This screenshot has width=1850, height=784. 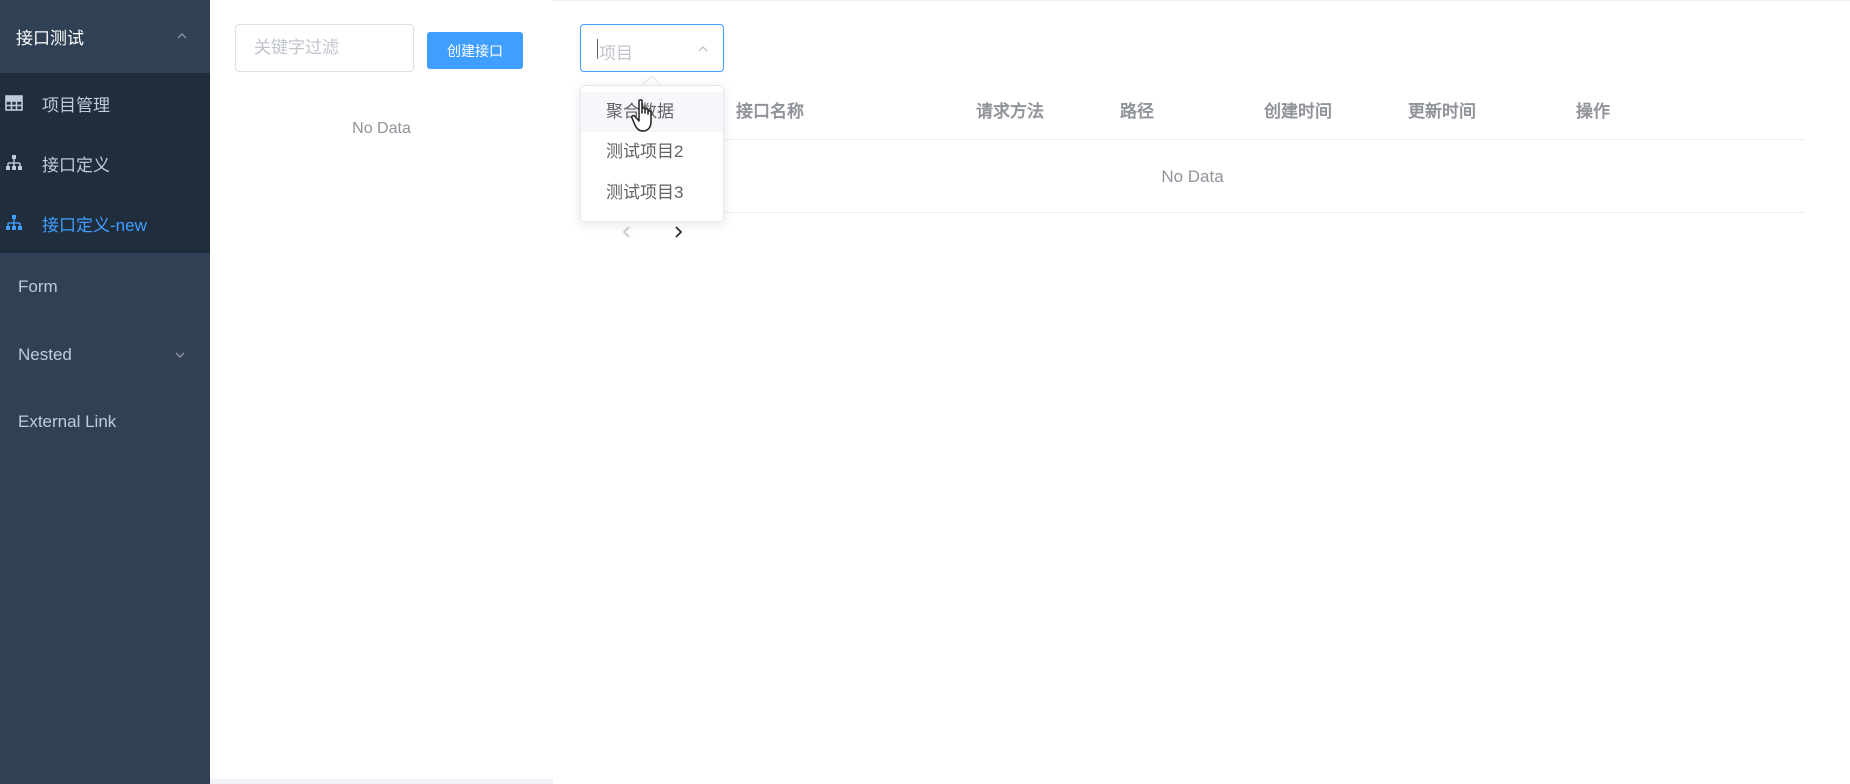 I want to click on sidebar-item-label: 接口定义-new, so click(x=94, y=225).